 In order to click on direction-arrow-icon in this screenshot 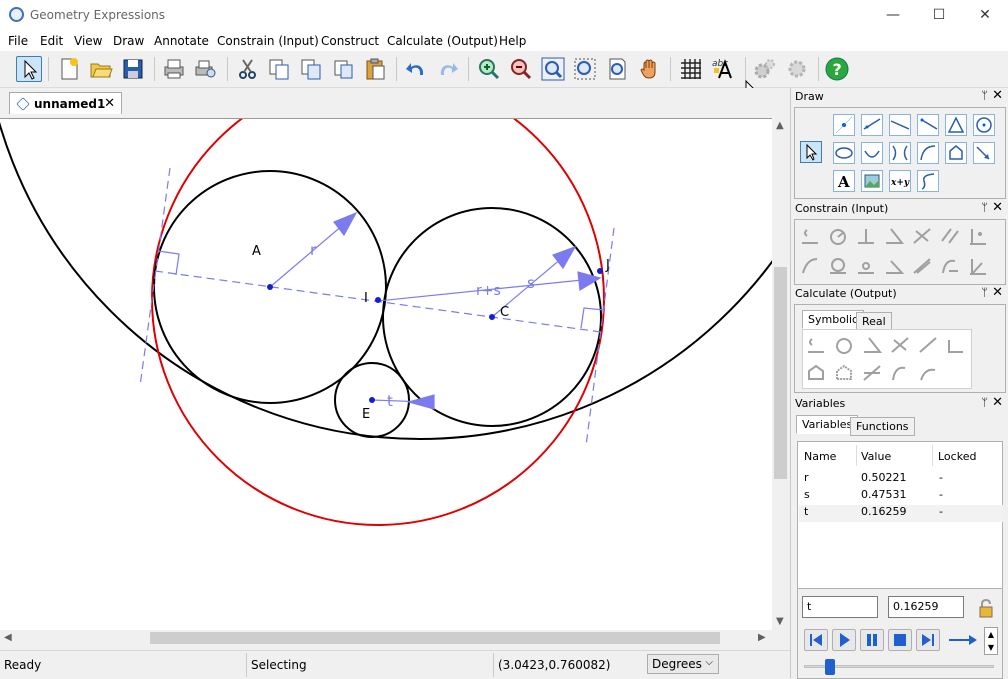, I will do `click(963, 640)`.